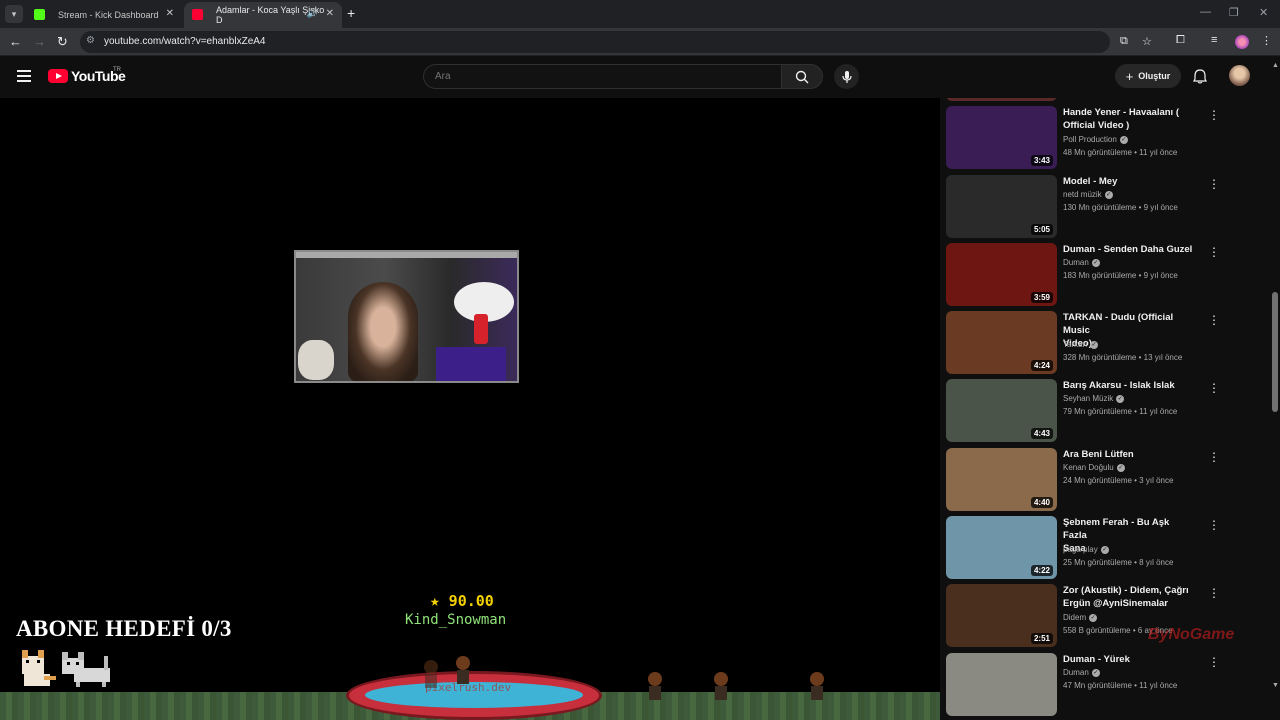 Image resolution: width=1280 pixels, height=720 pixels. I want to click on video-title: Duman - Senden Daha Guzel, so click(1128, 249).